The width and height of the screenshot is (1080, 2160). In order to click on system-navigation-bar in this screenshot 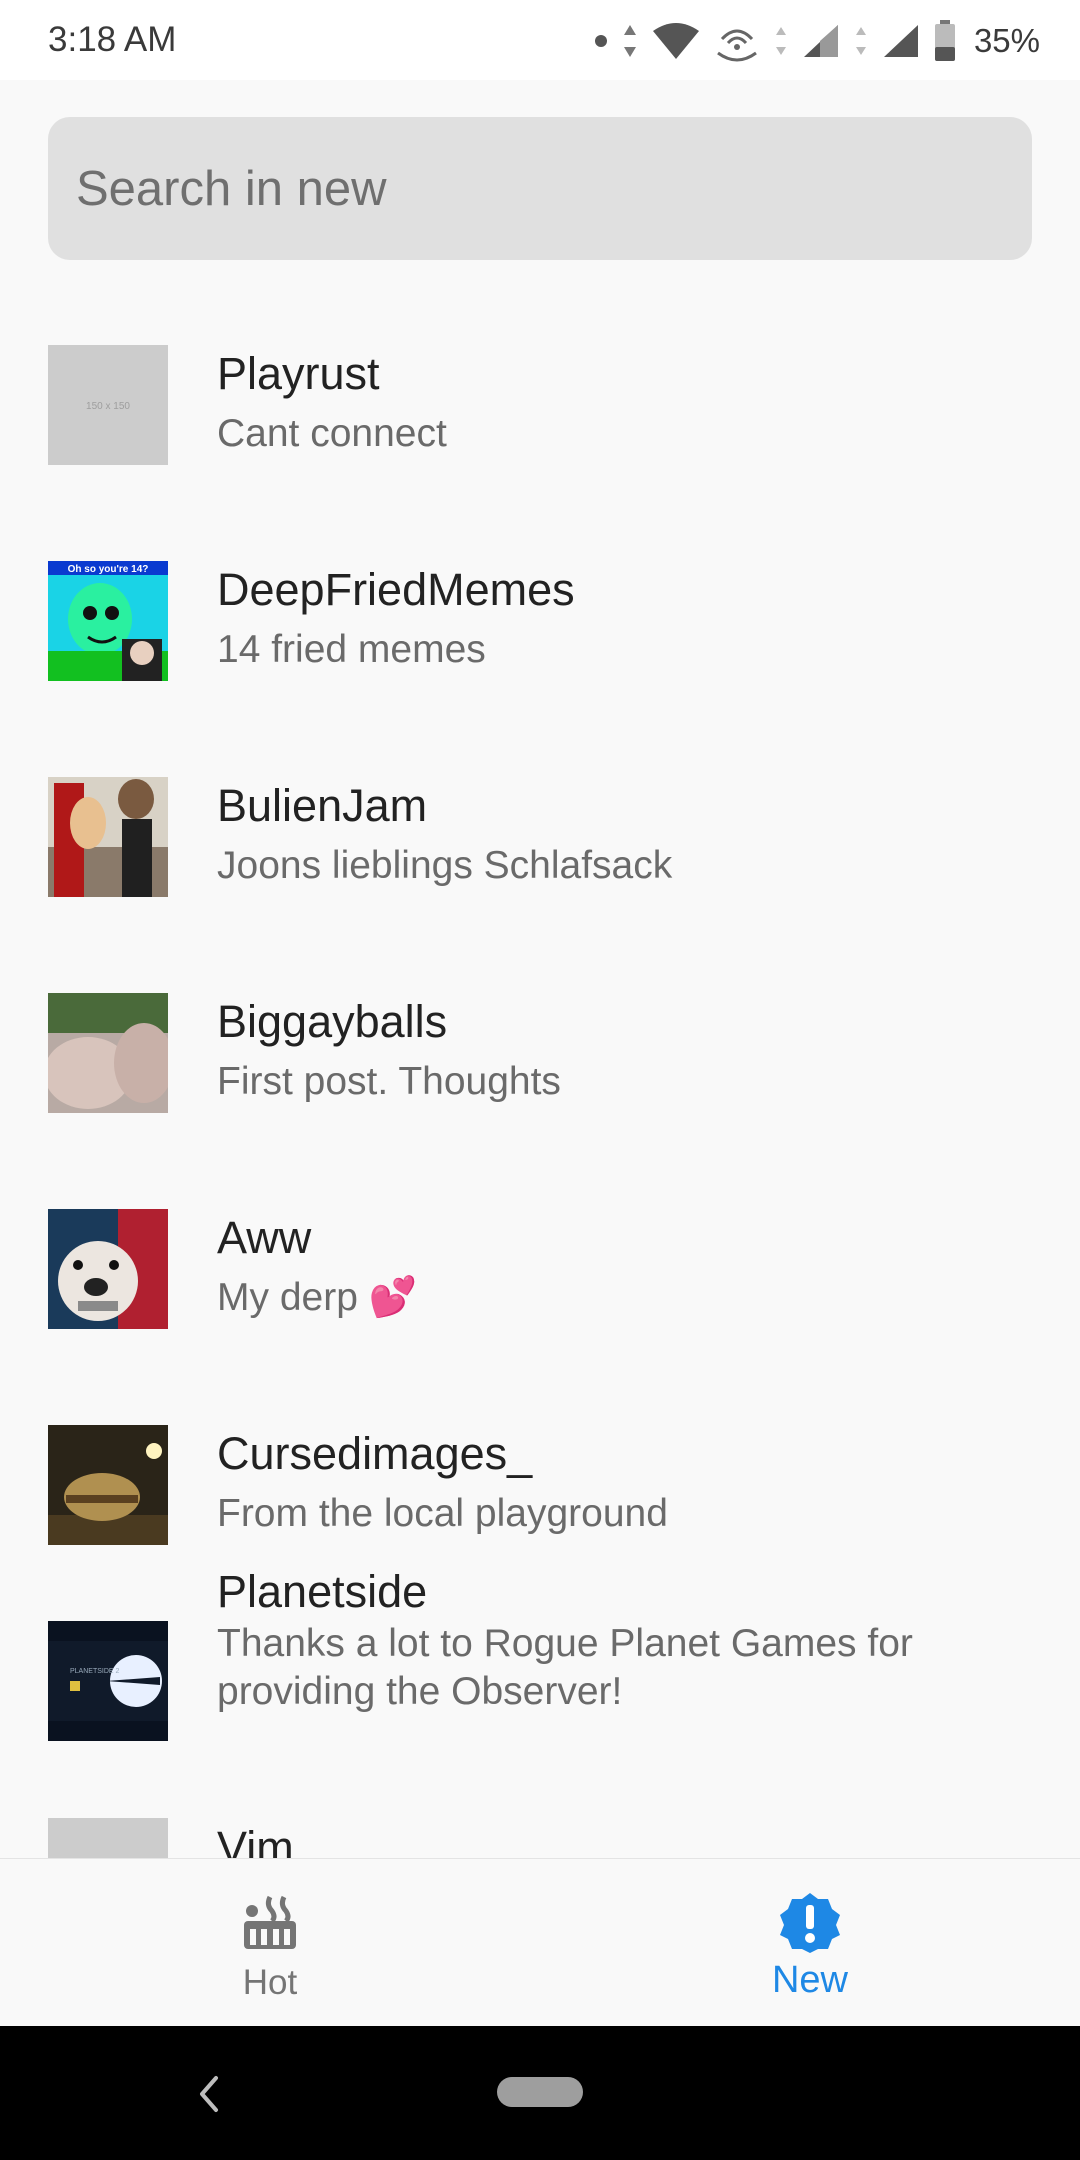, I will do `click(540, 2093)`.